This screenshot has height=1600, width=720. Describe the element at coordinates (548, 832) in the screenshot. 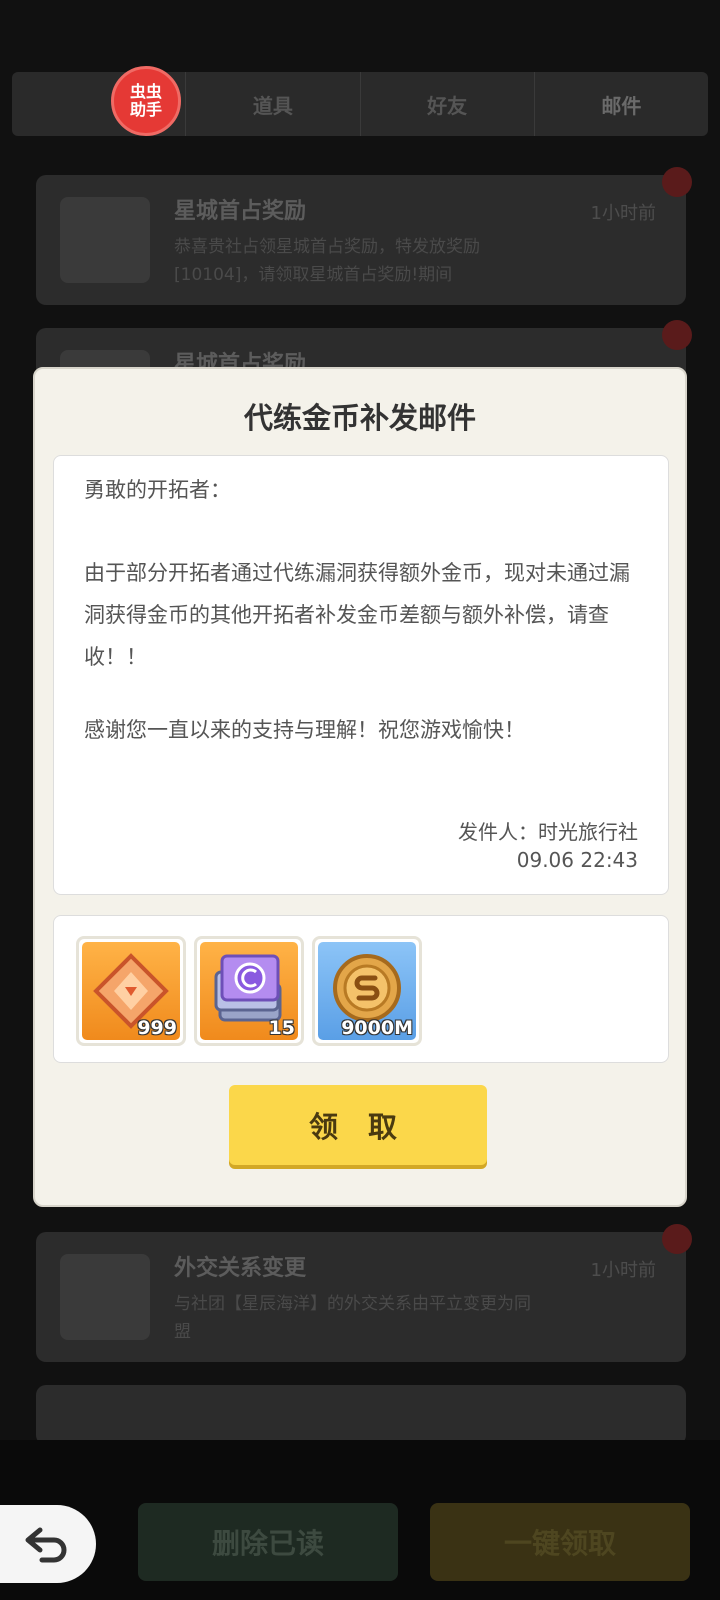

I see `mail-sender: 发件人：时光旅行社` at that location.